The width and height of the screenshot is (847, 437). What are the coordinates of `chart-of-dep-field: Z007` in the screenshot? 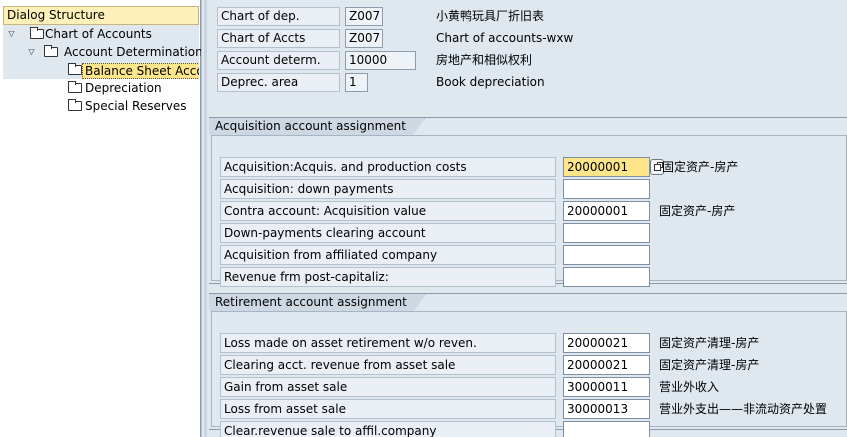 It's located at (364, 16).